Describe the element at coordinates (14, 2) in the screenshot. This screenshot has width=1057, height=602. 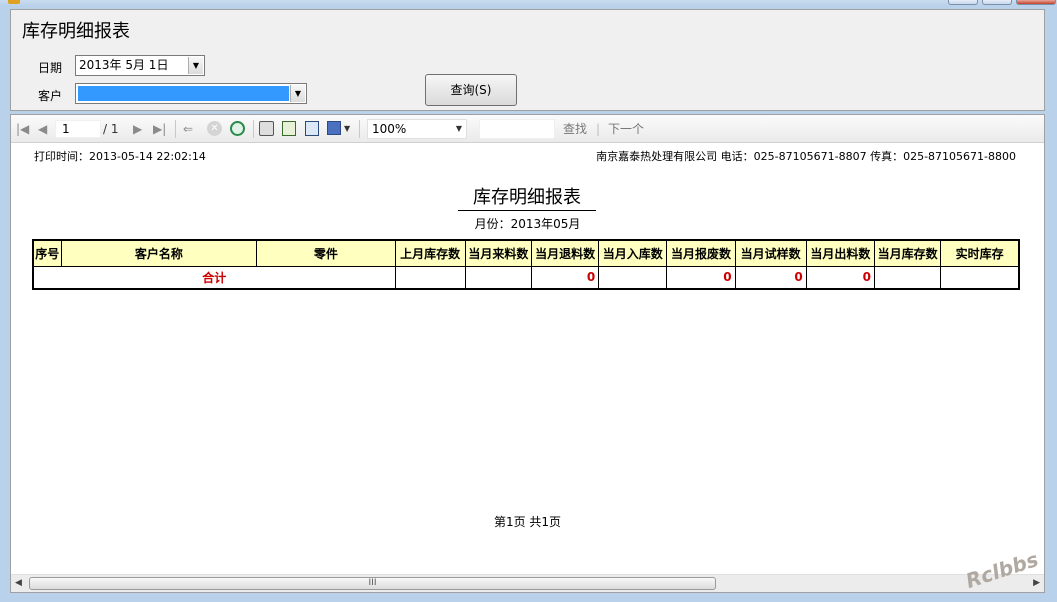
I see `app-icon` at that location.